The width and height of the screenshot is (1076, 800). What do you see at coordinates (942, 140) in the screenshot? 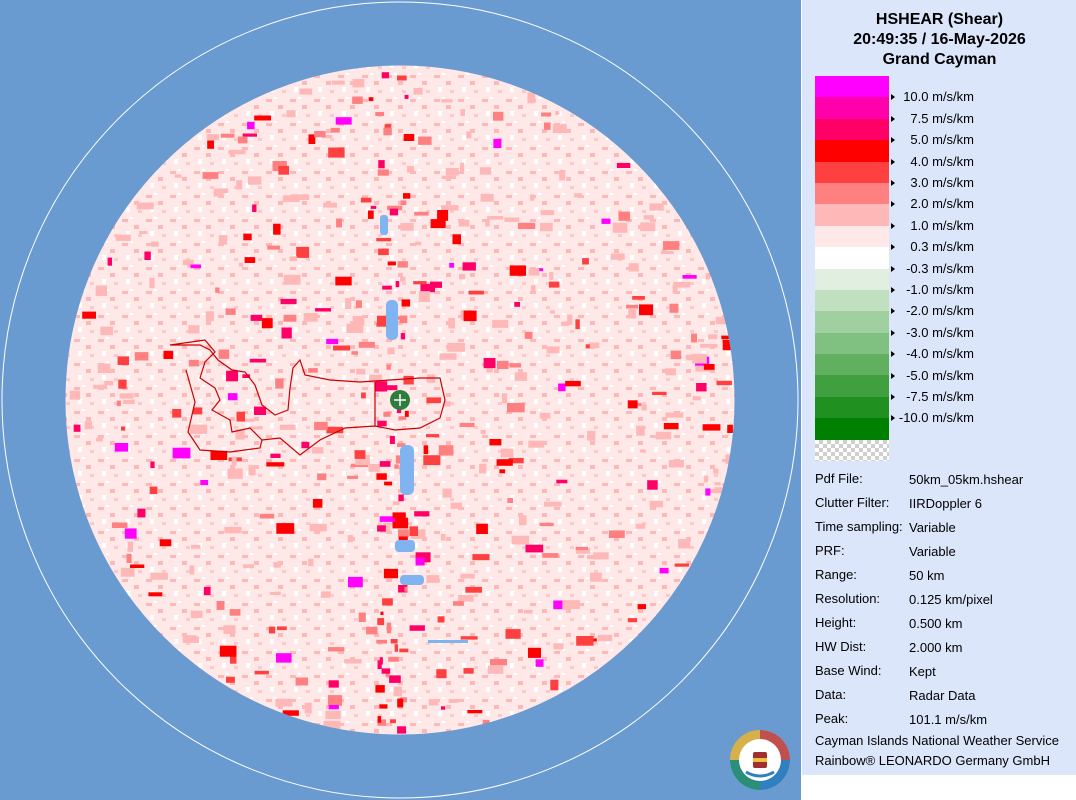
I see `legend-label: 5.0 m/s/km` at bounding box center [942, 140].